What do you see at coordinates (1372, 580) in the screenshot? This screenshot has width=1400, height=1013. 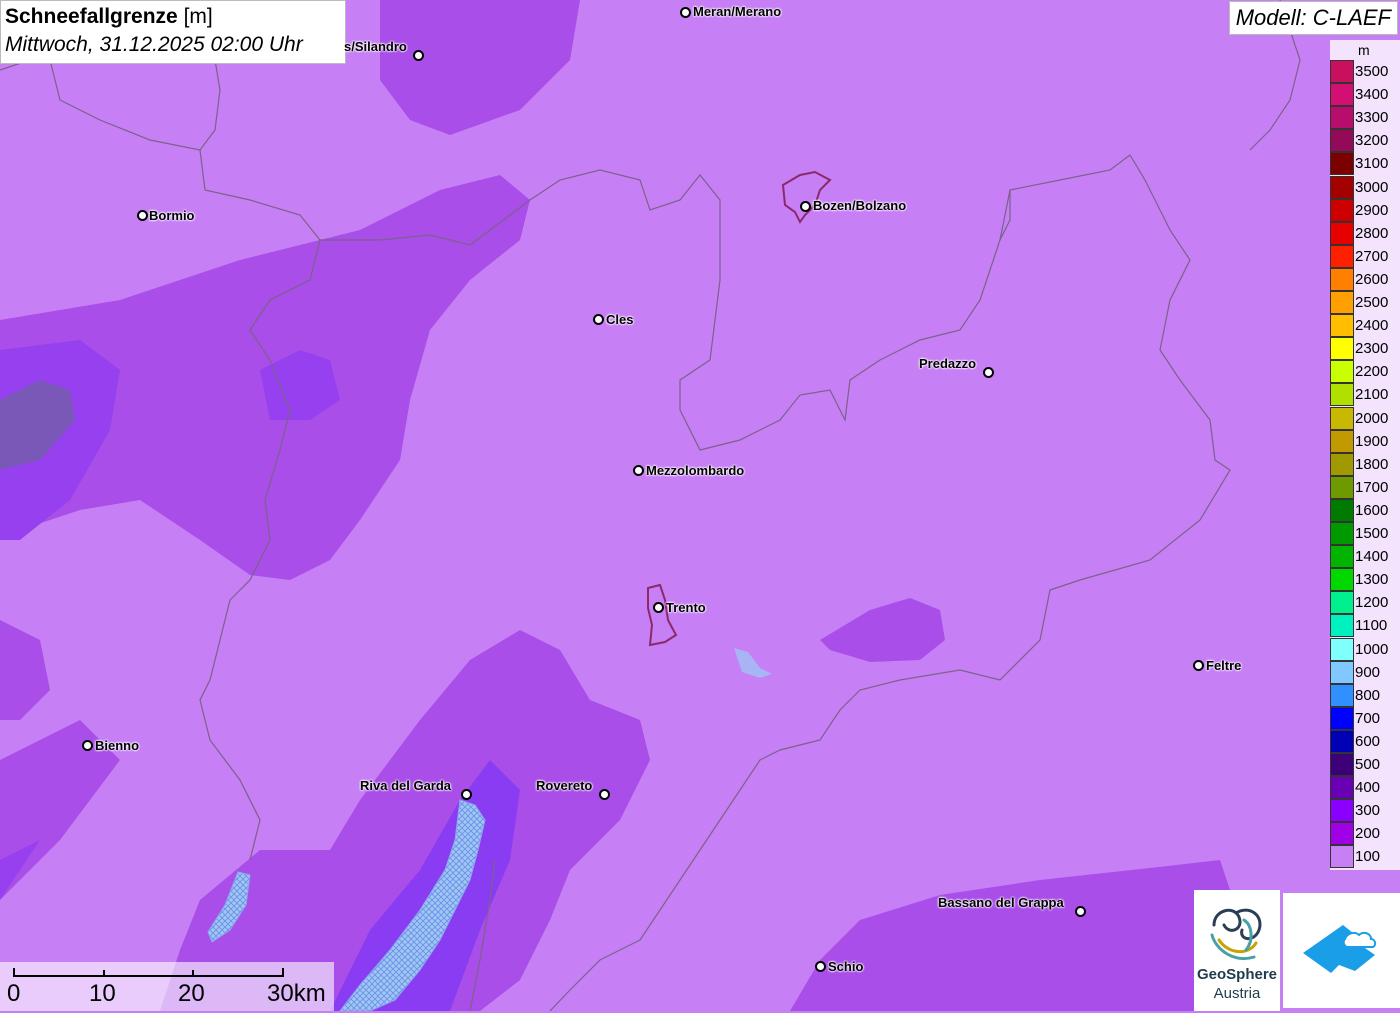 I see `legend-label-1300: 1300` at bounding box center [1372, 580].